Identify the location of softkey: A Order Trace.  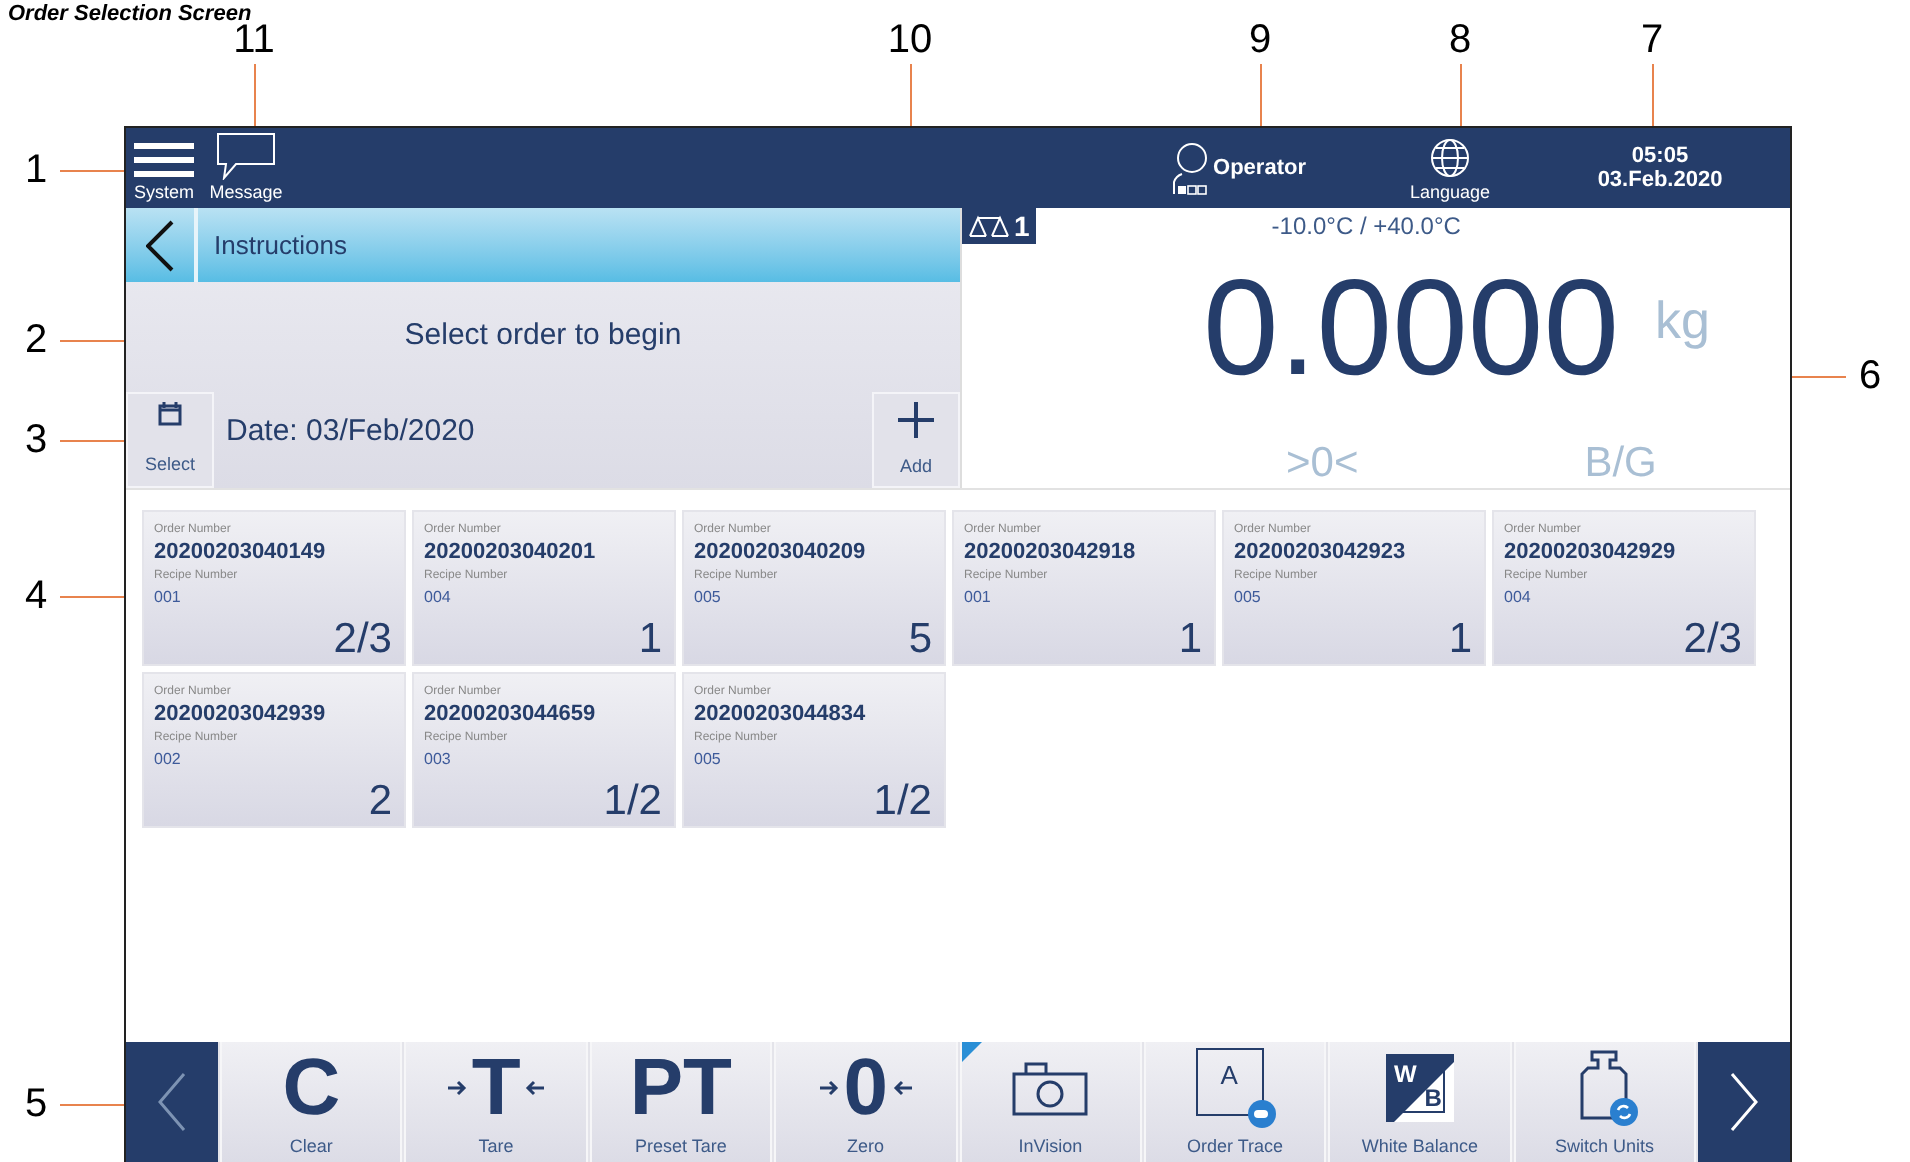
(1235, 1102).